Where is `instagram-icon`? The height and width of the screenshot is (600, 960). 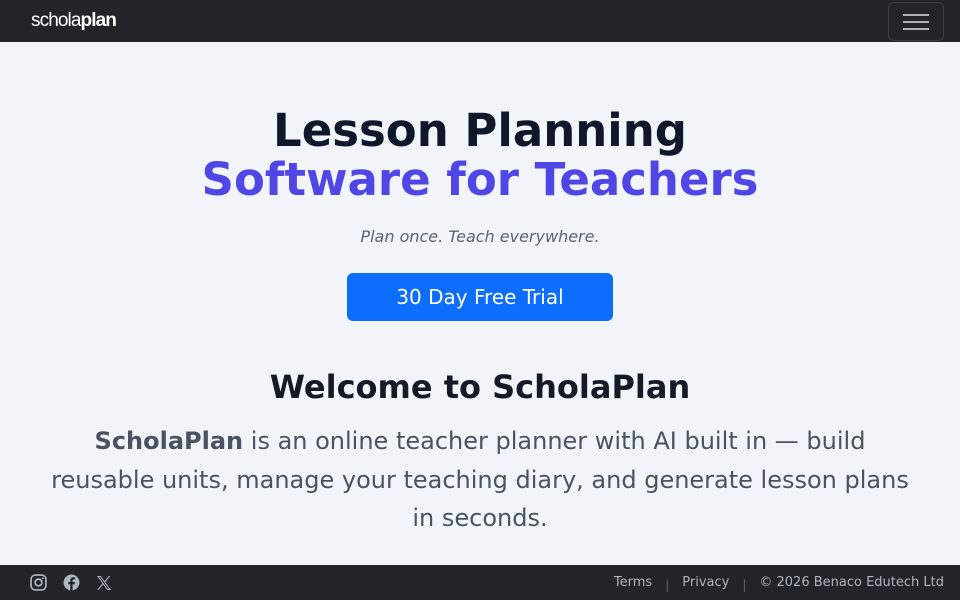
instagram-icon is located at coordinates (38, 583).